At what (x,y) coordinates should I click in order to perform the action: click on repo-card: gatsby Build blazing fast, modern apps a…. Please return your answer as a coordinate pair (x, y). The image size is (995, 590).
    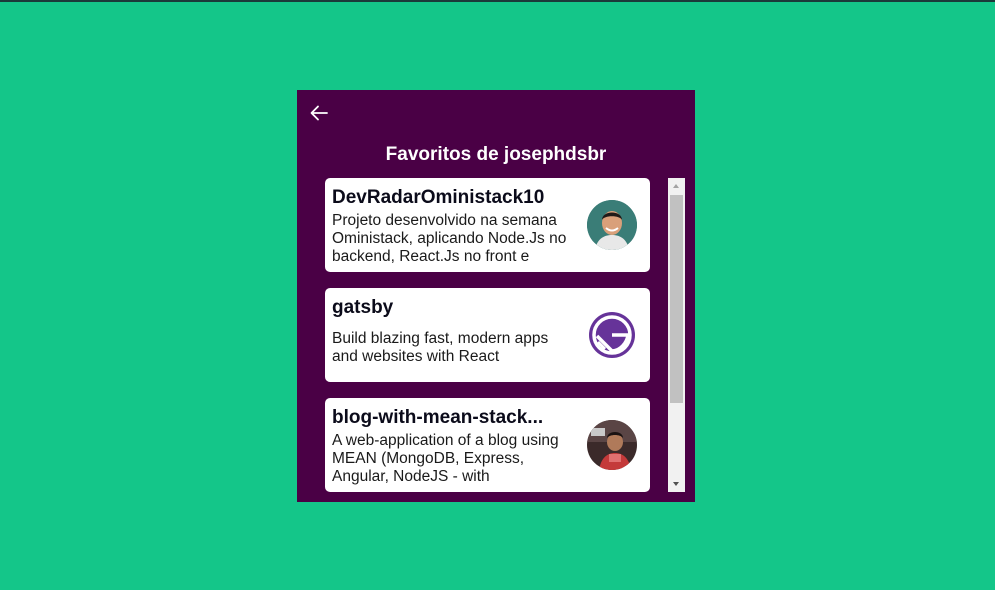
    Looking at the image, I should click on (487, 335).